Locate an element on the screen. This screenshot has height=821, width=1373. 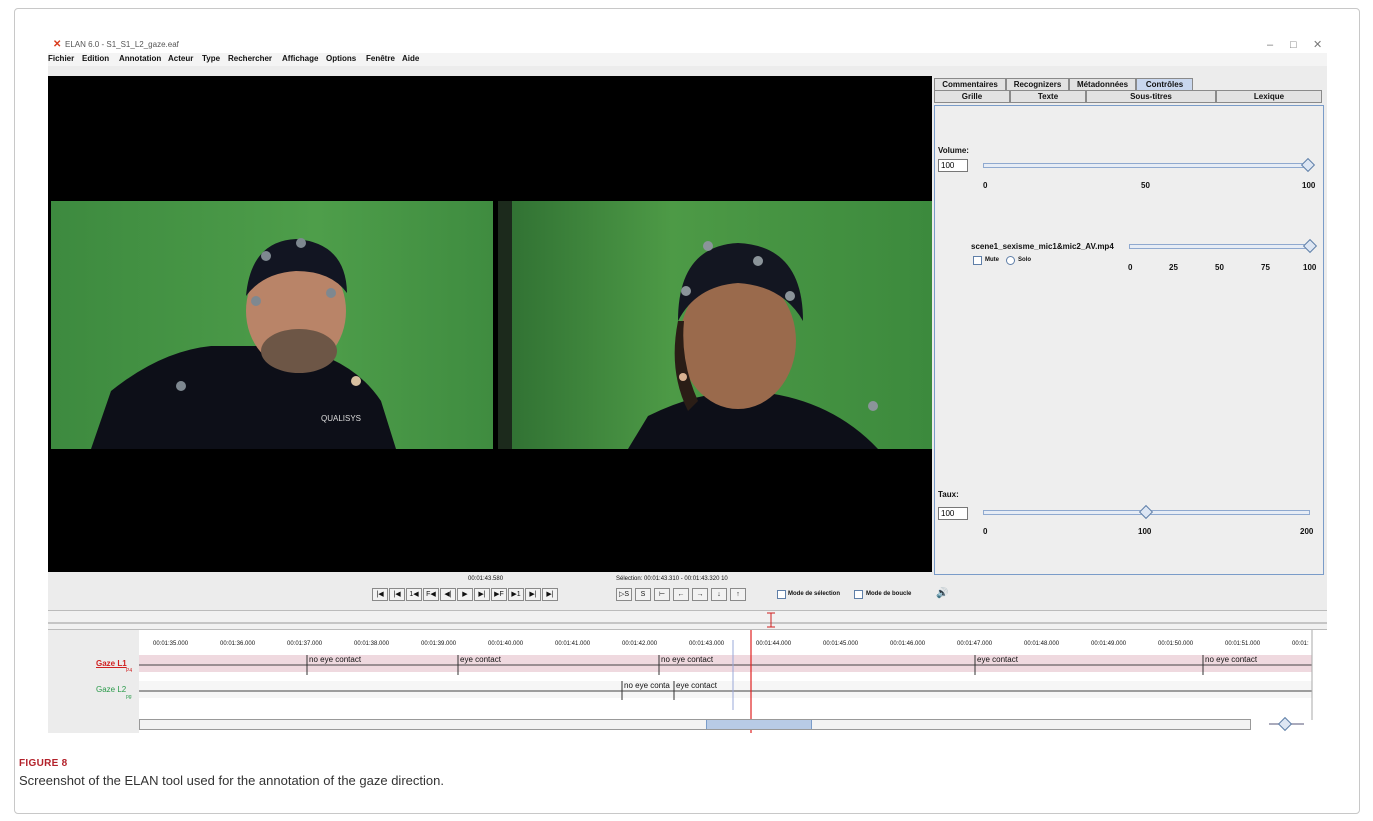
menu-options: Options is located at coordinates (341, 58).